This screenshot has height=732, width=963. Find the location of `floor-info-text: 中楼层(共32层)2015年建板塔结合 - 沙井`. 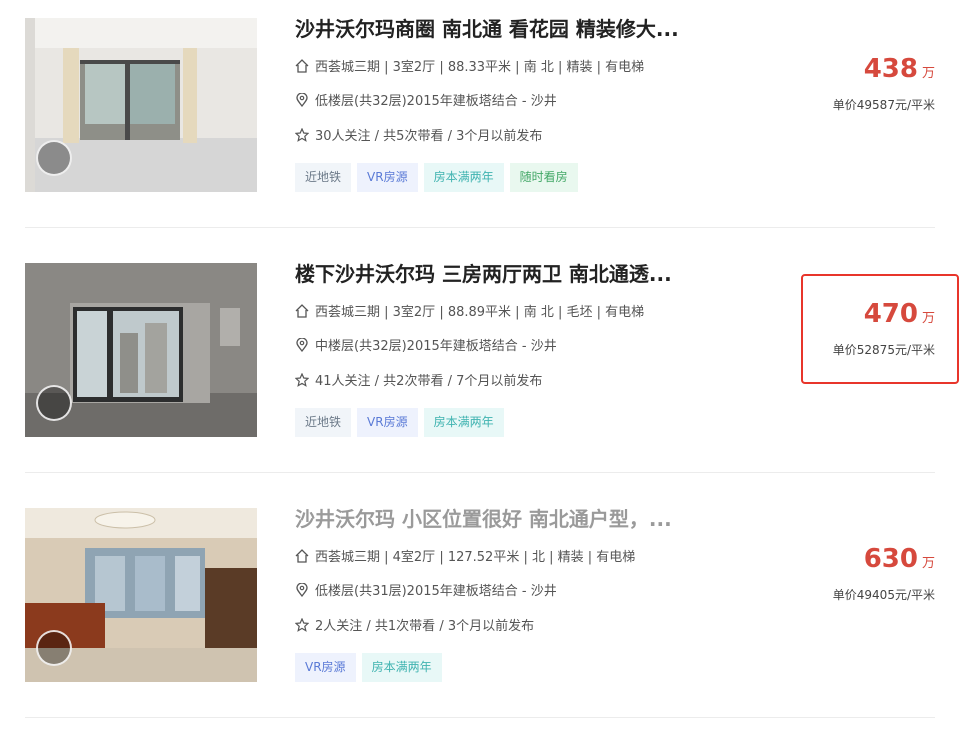

floor-info-text: 中楼层(共32层)2015年建板塔结合 - 沙井 is located at coordinates (436, 346).